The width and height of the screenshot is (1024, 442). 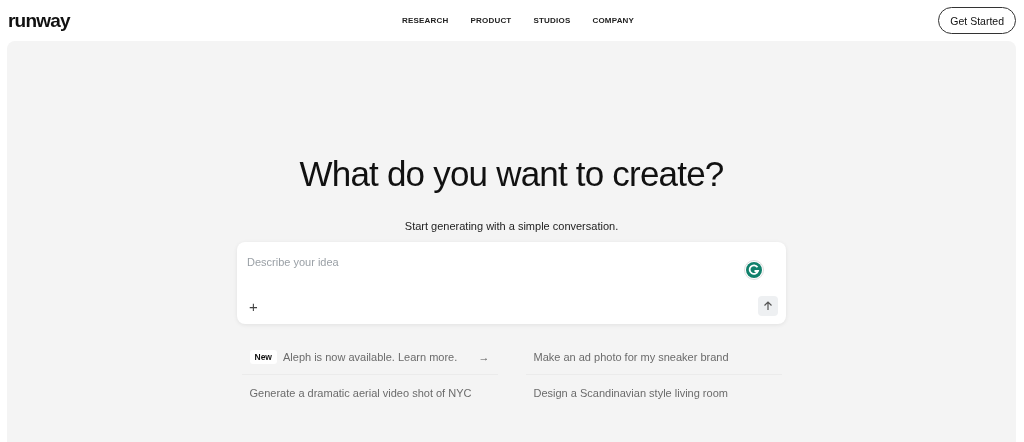 I want to click on suggestion-item: New Aleph is now available. Learn more. →, so click(x=369, y=357).